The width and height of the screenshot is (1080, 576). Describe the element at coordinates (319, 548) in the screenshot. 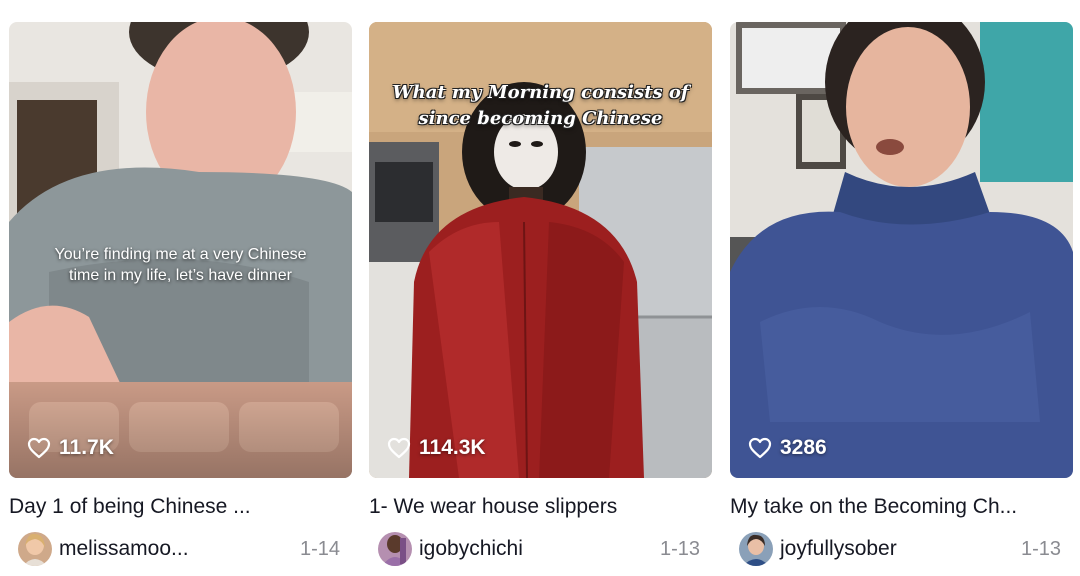

I see `post-date: 1-14` at that location.